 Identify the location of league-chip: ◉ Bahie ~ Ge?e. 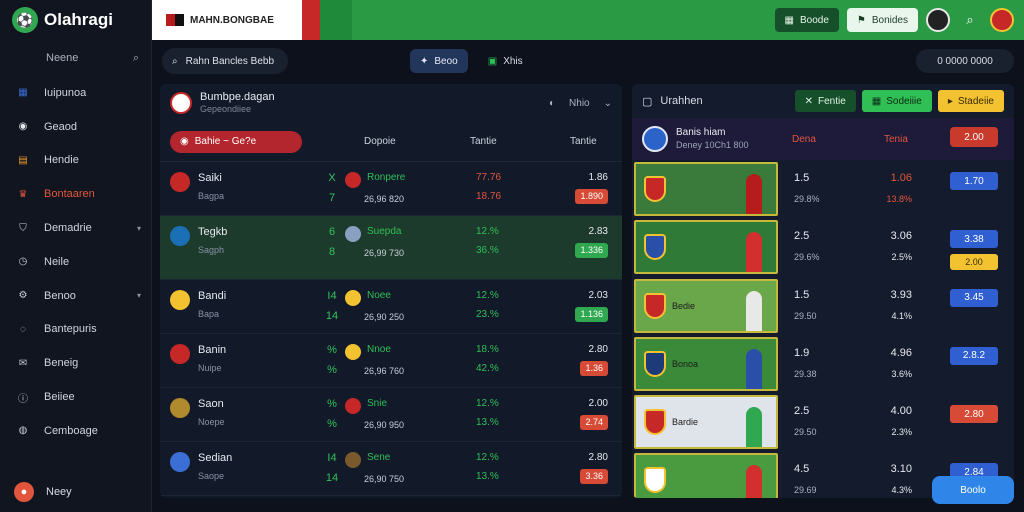
(236, 141).